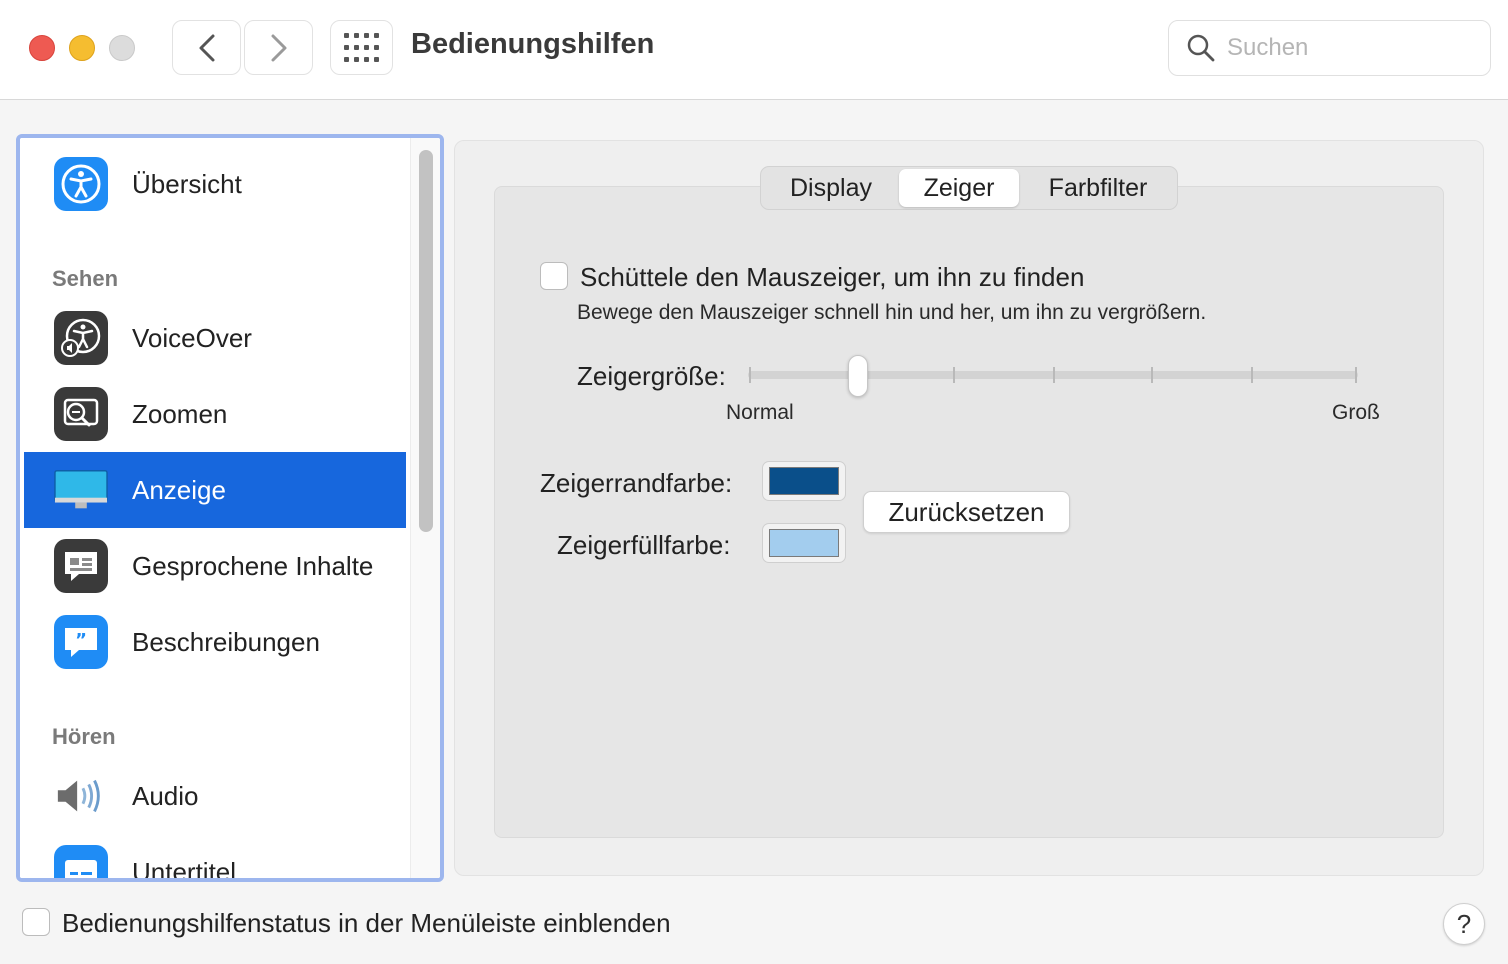  I want to click on sidebar-item-zoomen: Zoomen, so click(215, 414).